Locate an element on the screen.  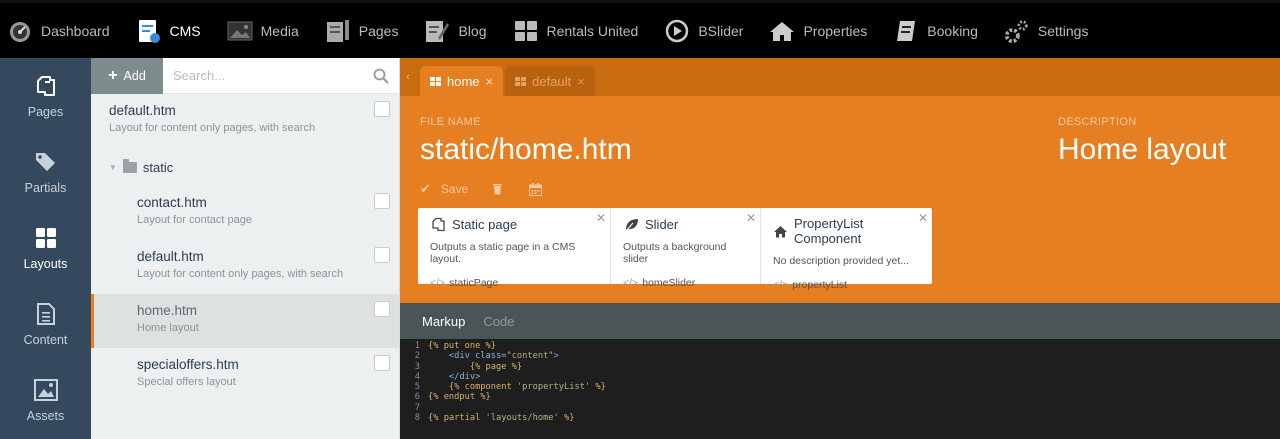
nav-label: Rentals United is located at coordinates (592, 30).